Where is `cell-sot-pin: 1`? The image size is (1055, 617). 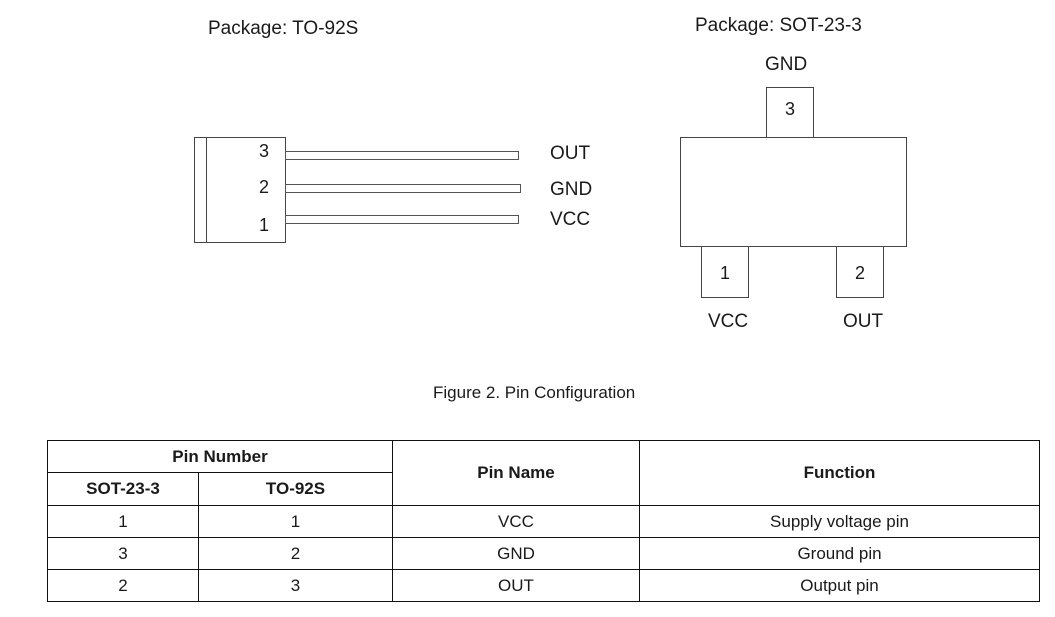 cell-sot-pin: 1 is located at coordinates (123, 521).